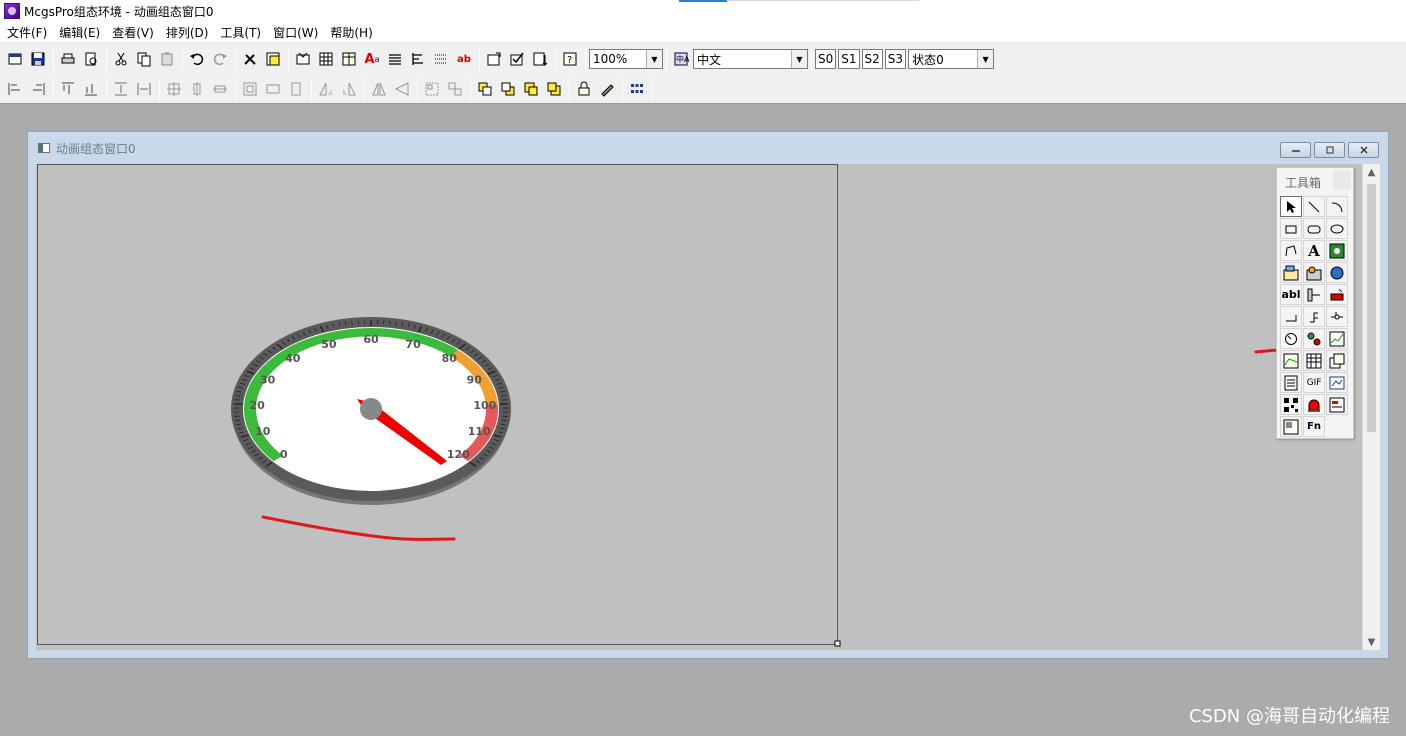 The image size is (1406, 736). Describe the element at coordinates (197, 89) in the screenshot. I see `center-vertical-icon` at that location.